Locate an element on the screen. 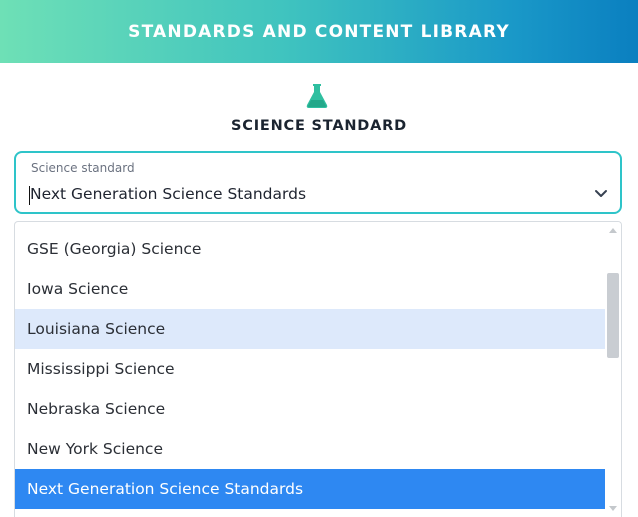  option-nebraska-science: Nebraska Science is located at coordinates (310, 409).